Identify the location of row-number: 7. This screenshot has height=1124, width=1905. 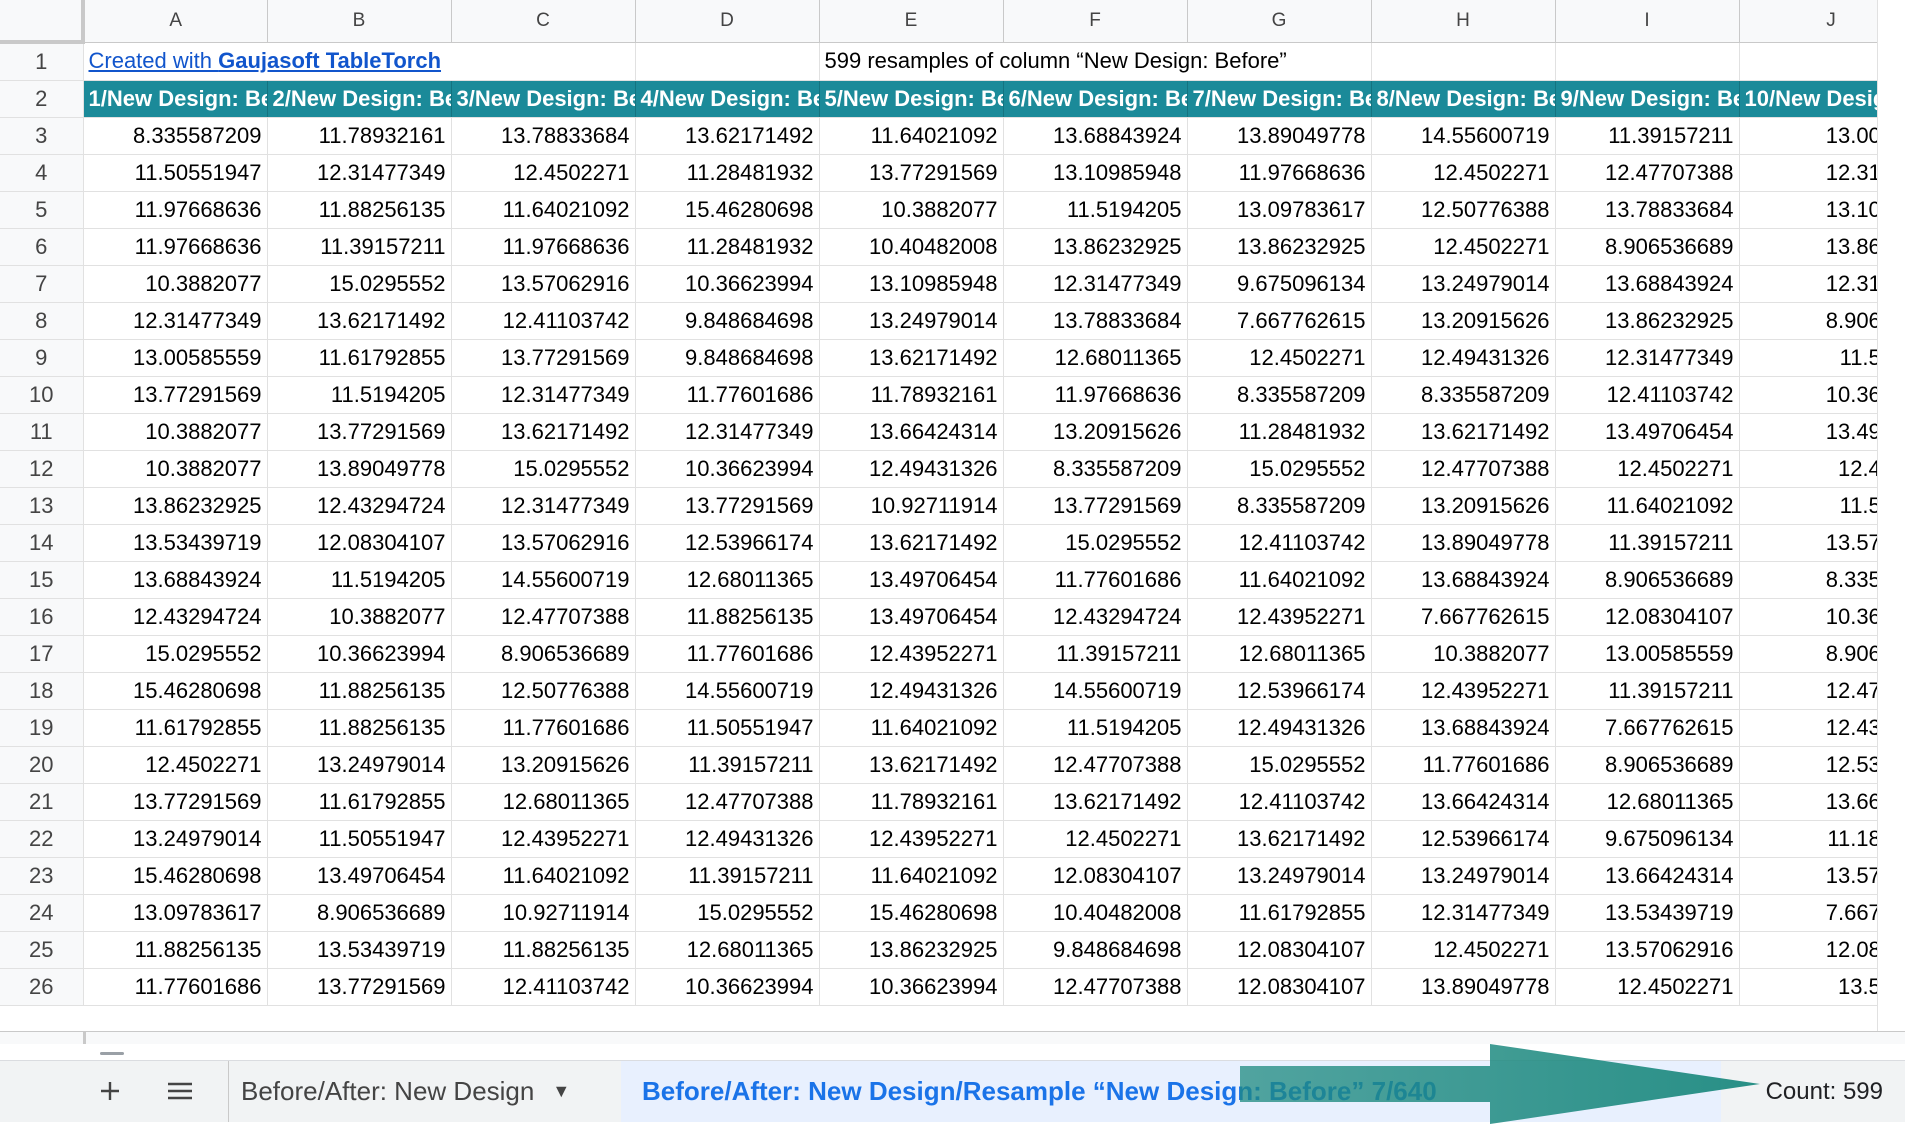
(42, 284).